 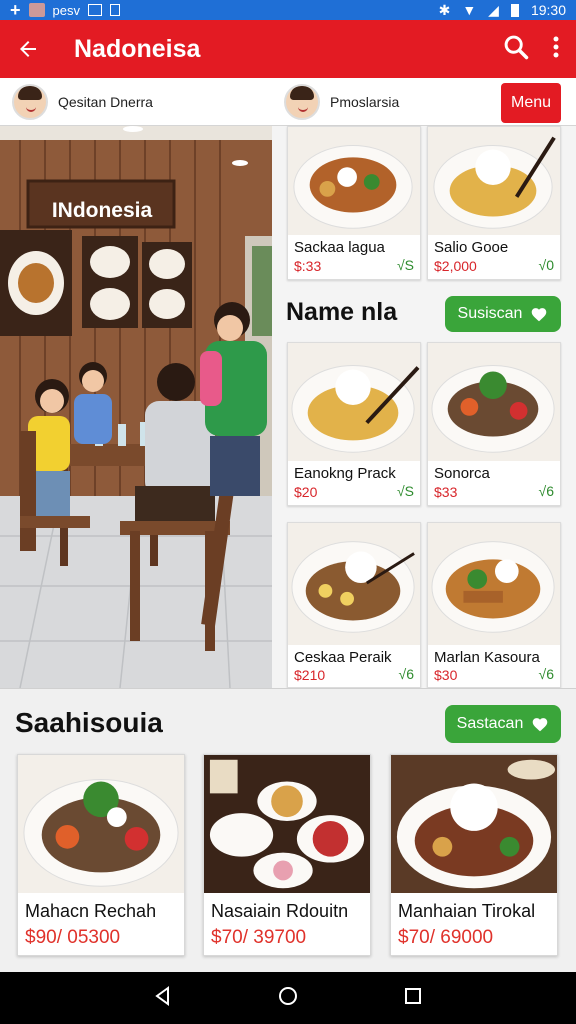 What do you see at coordinates (345, 473) in the screenshot?
I see `food-name: Eanokng Prack` at bounding box center [345, 473].